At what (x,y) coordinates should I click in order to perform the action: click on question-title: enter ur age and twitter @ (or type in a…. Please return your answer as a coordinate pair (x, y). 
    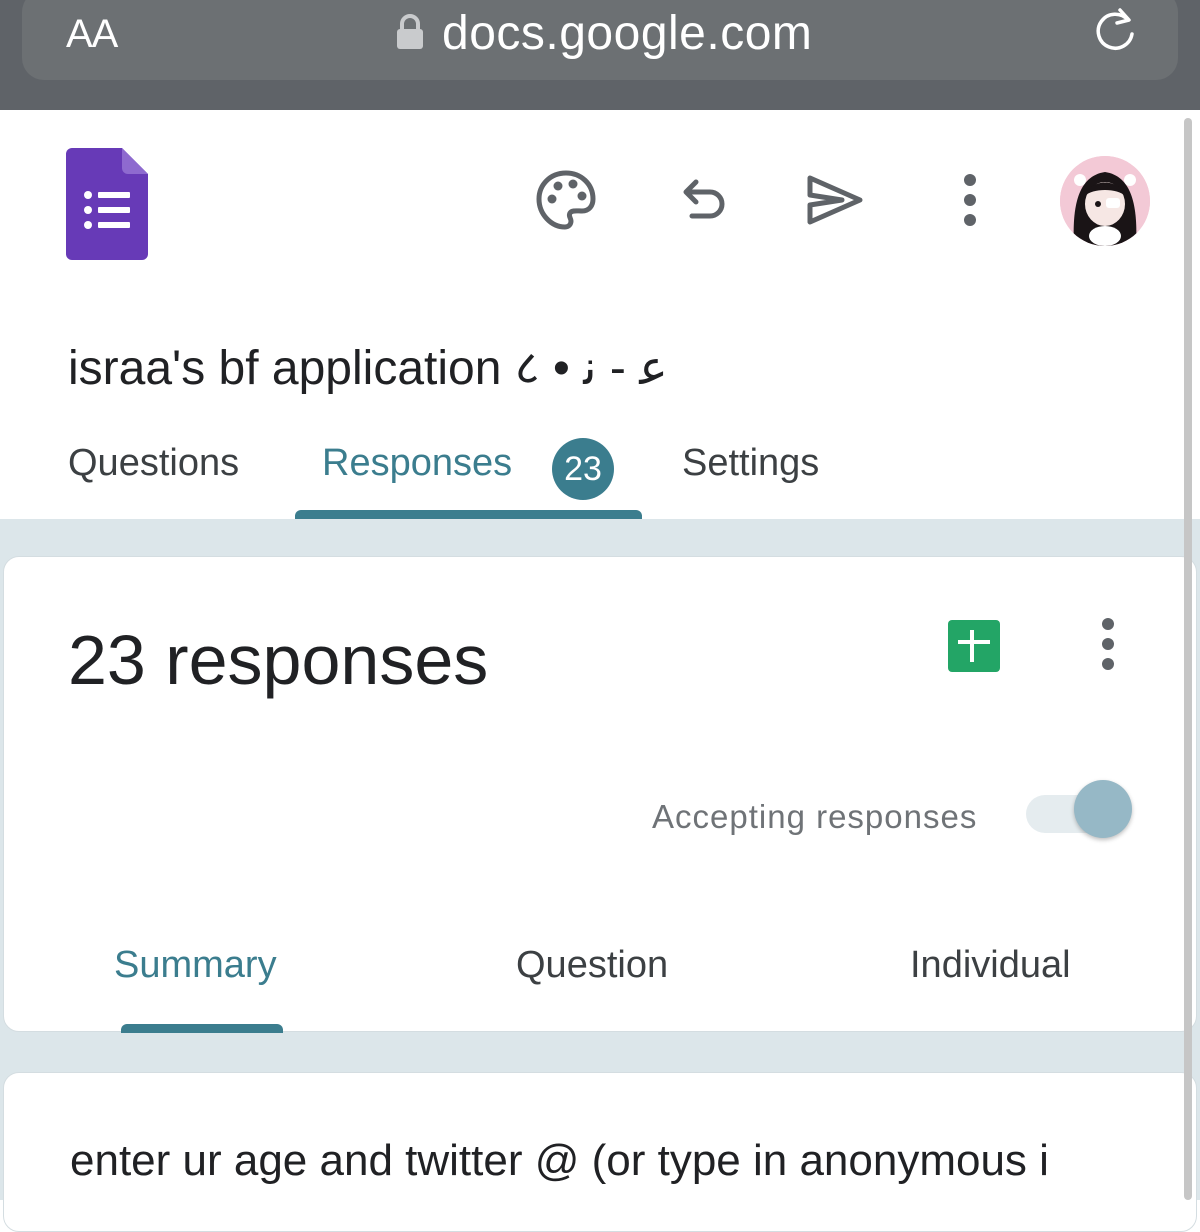
    Looking at the image, I should click on (559, 1160).